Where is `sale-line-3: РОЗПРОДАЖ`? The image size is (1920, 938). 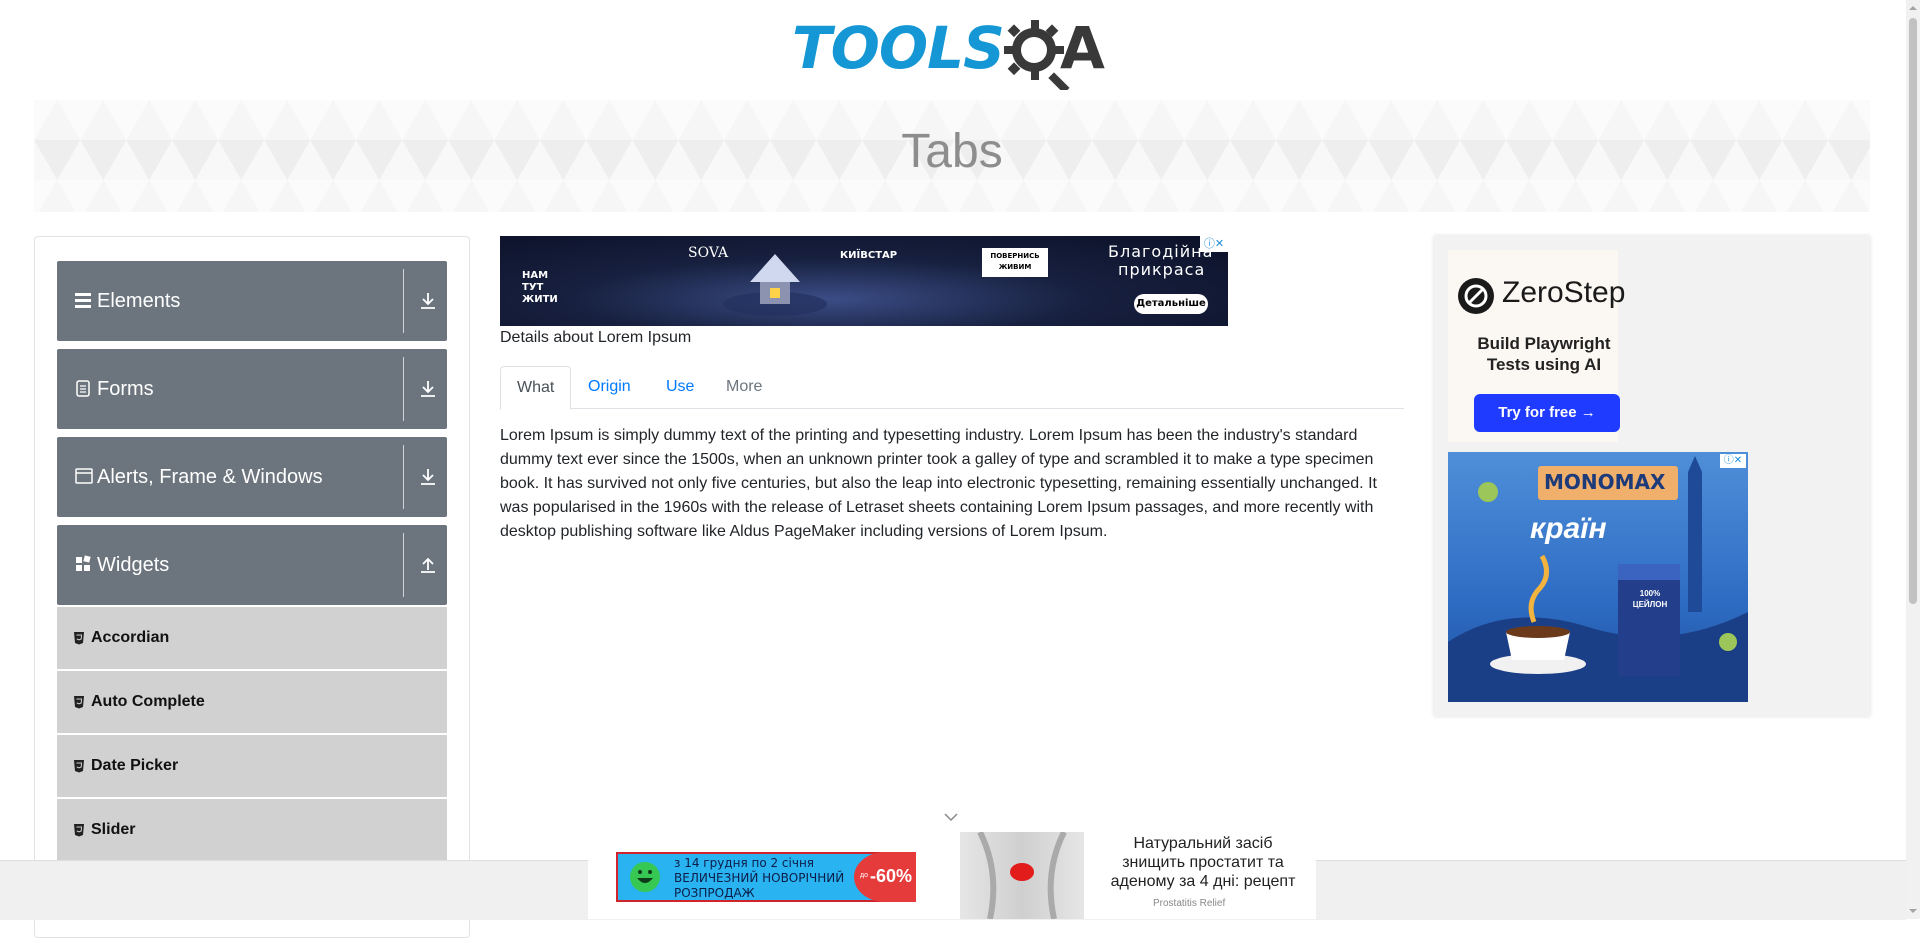 sale-line-3: РОЗПРОДАЖ is located at coordinates (714, 893).